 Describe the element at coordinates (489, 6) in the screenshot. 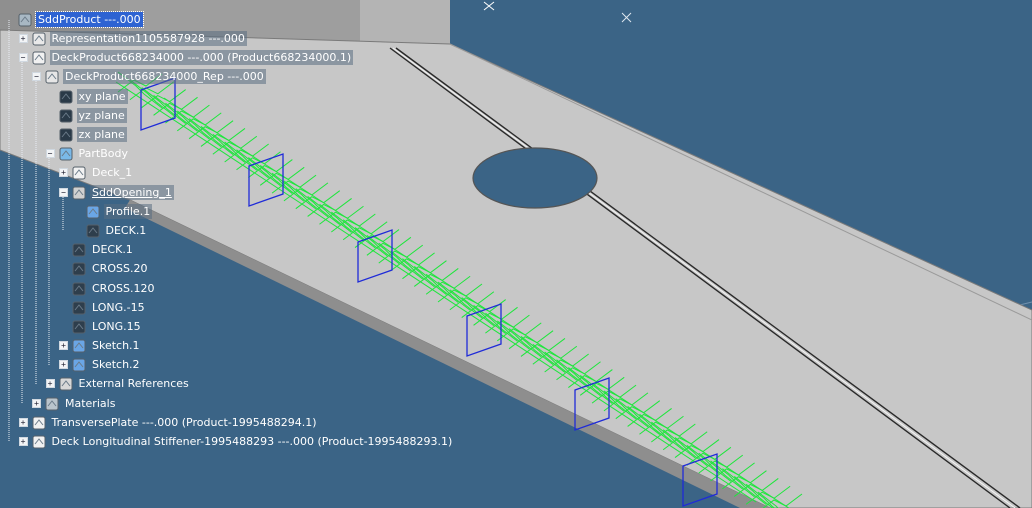

I see `cursor-marker` at that location.